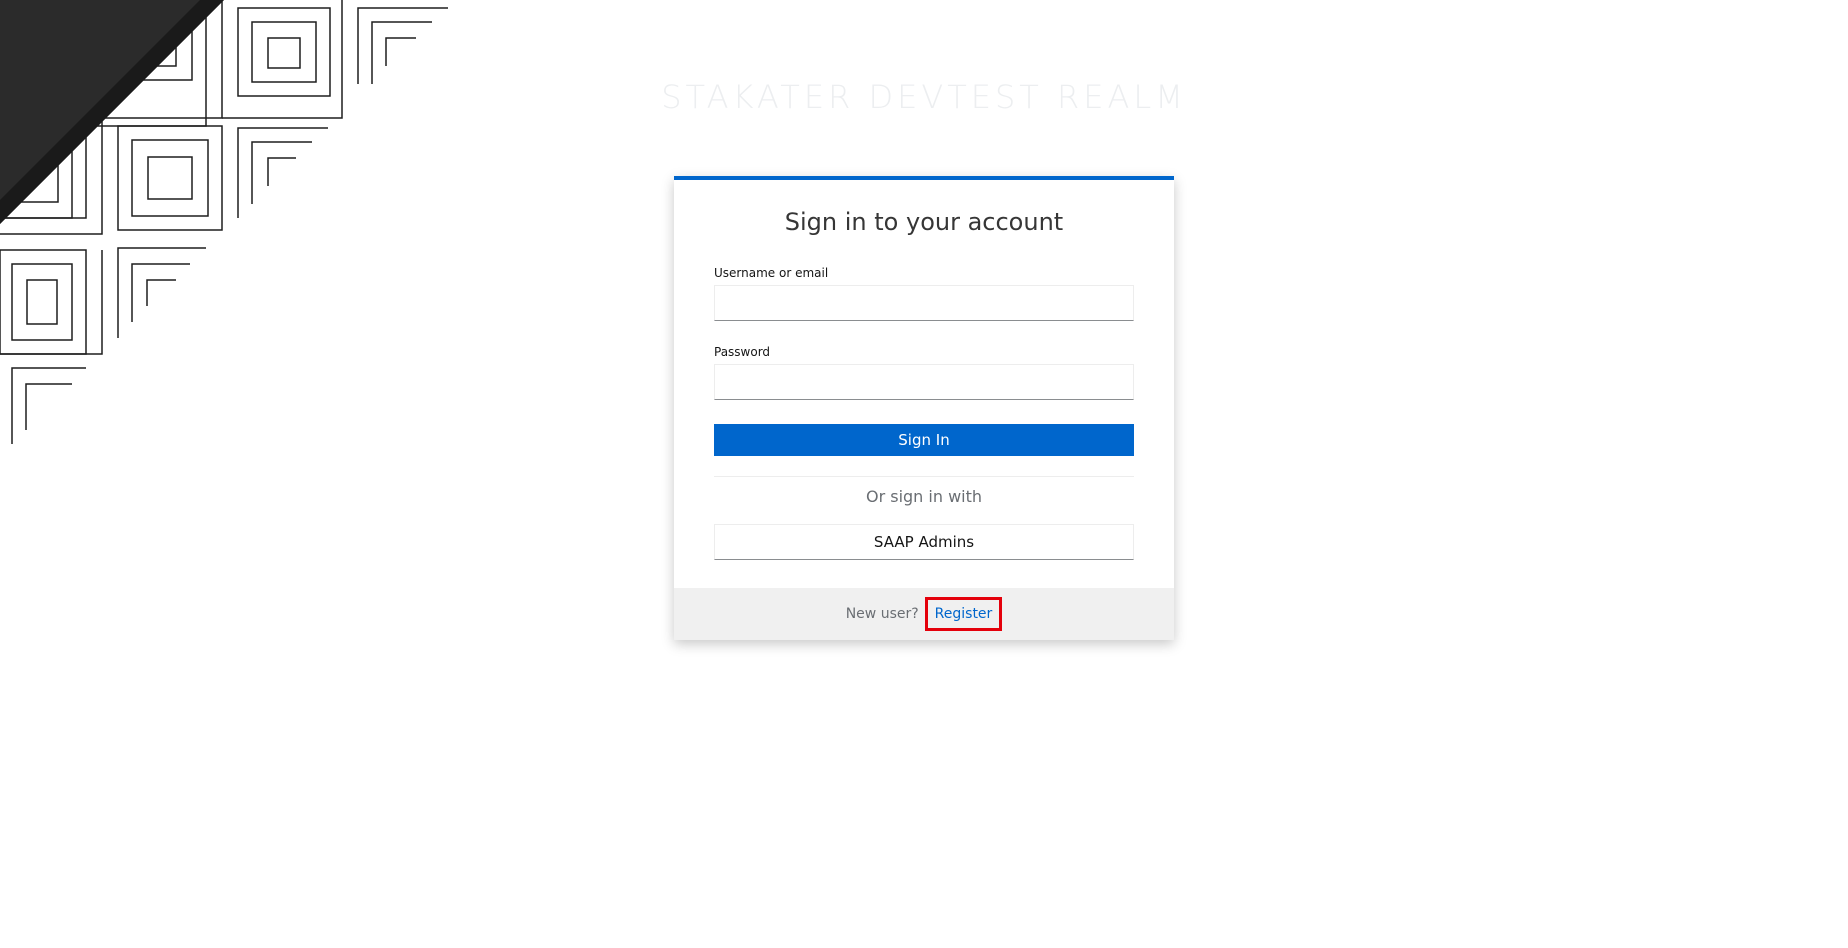 The image size is (1848, 948). I want to click on registration-footer: New user? Register, so click(924, 614).